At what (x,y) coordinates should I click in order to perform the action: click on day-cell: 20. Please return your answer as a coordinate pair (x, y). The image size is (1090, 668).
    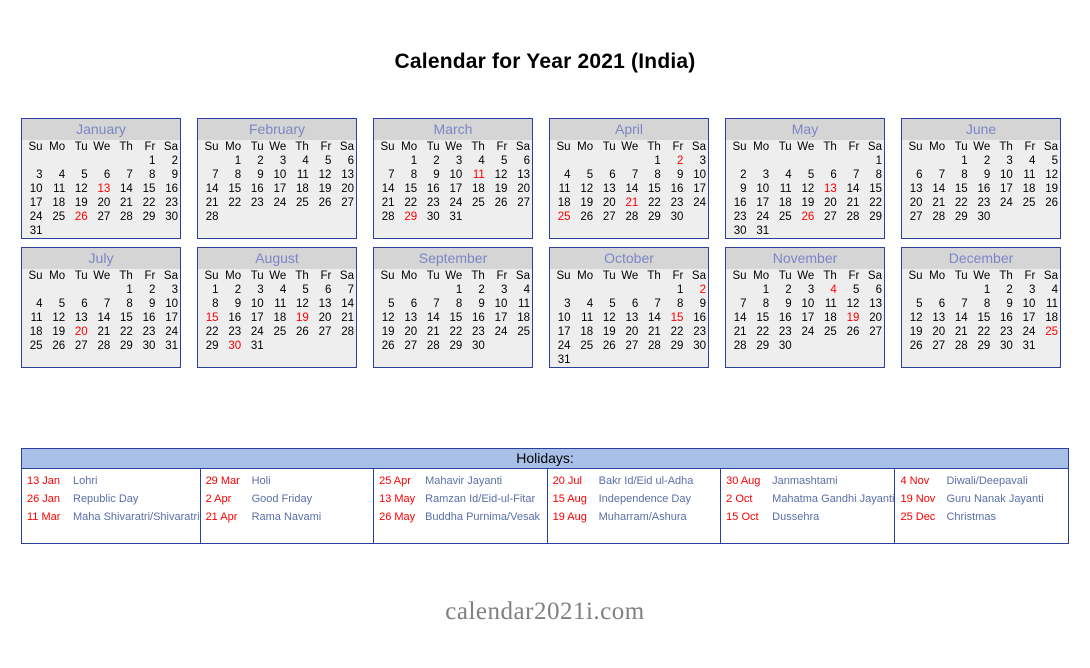
    Looking at the image, I should click on (827, 203).